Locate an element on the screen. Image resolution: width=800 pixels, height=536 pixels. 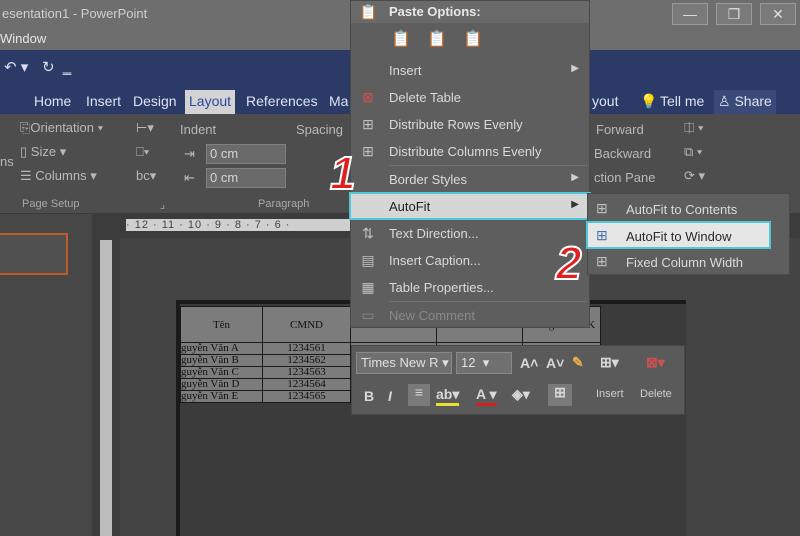
slide-thumbnail is located at coordinates (34, 254).